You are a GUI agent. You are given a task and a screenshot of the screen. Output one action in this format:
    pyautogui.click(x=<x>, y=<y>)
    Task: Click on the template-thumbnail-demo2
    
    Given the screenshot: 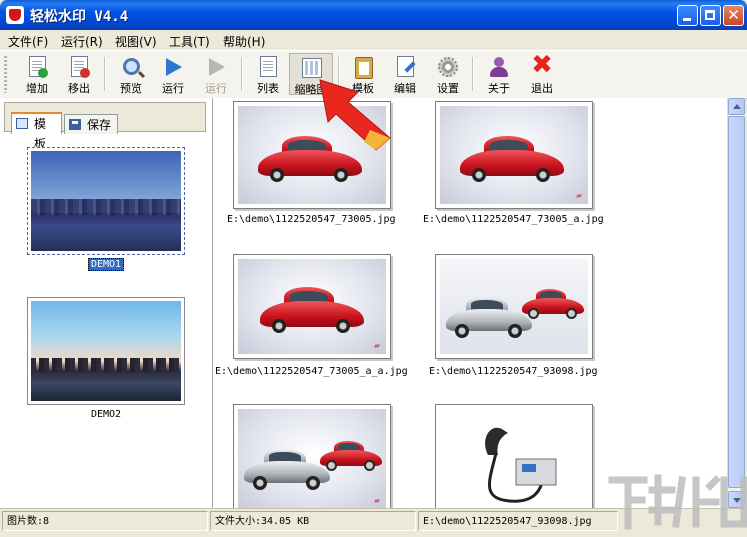 What is the action you would take?
    pyautogui.click(x=106, y=351)
    